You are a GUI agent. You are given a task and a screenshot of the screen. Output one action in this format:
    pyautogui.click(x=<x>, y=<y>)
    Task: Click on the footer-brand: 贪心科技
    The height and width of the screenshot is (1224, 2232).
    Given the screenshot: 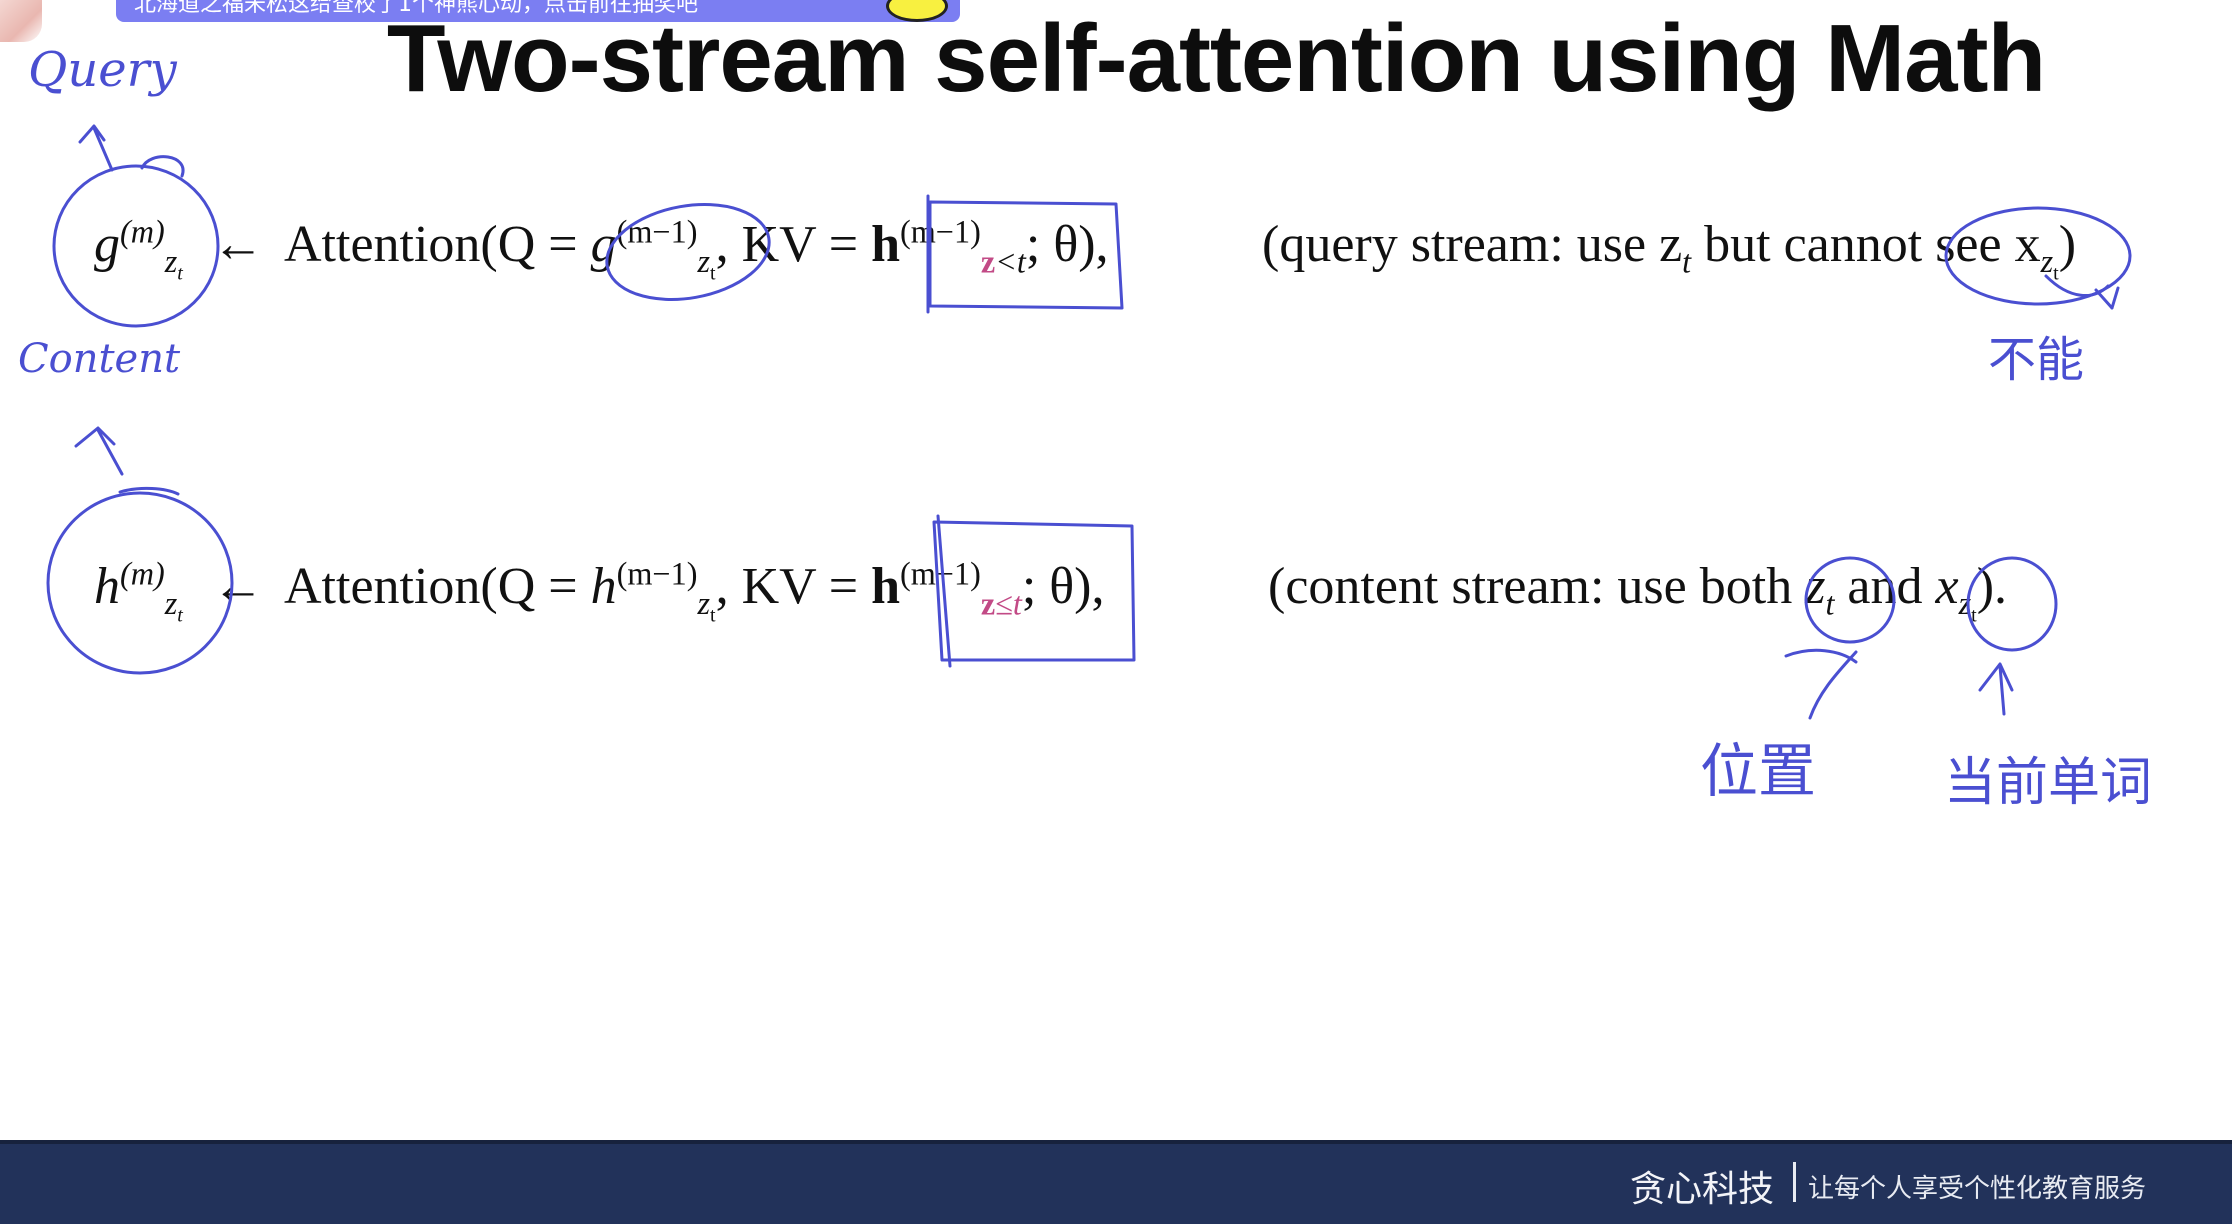 What is the action you would take?
    pyautogui.click(x=1702, y=1189)
    